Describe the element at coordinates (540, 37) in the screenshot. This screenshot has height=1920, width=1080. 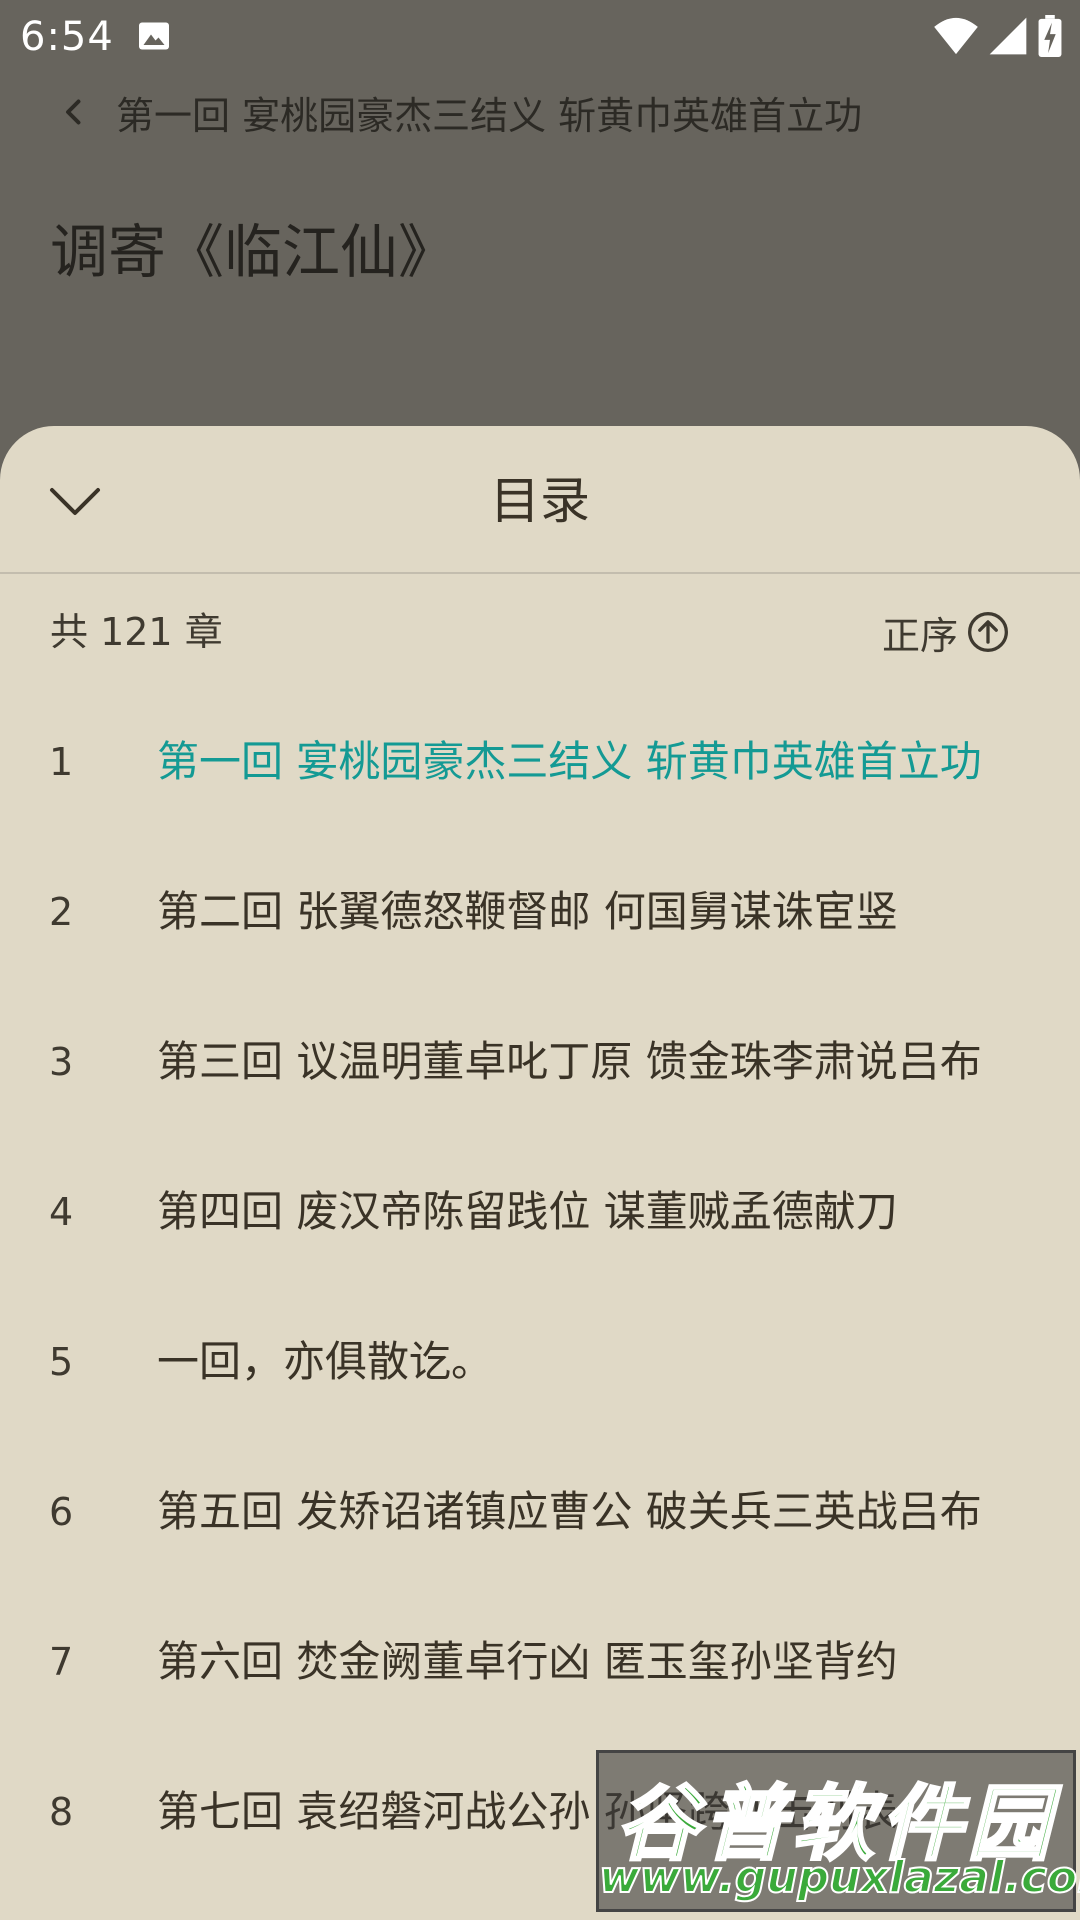
I see `status-bar: 6:54` at that location.